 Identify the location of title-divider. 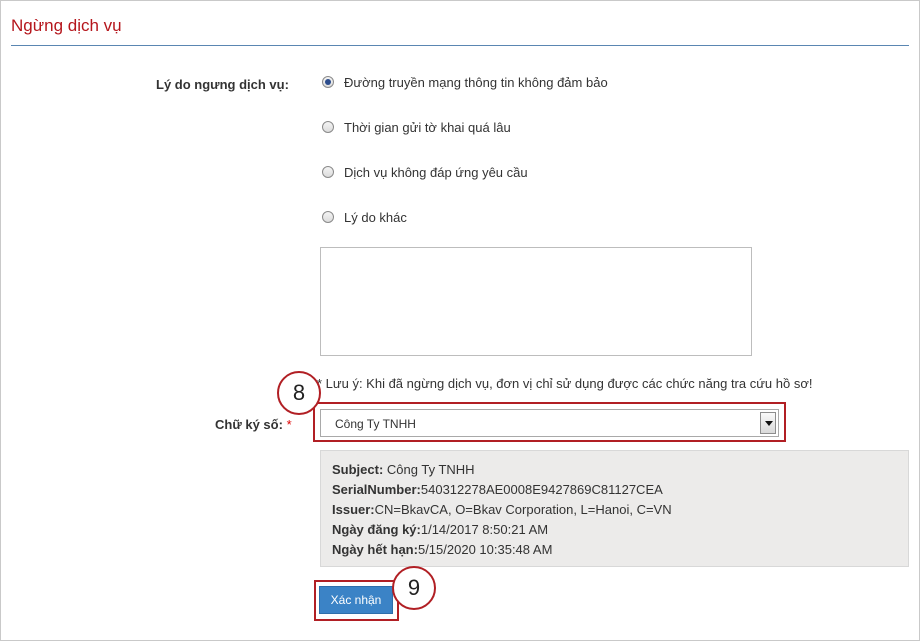
(460, 45).